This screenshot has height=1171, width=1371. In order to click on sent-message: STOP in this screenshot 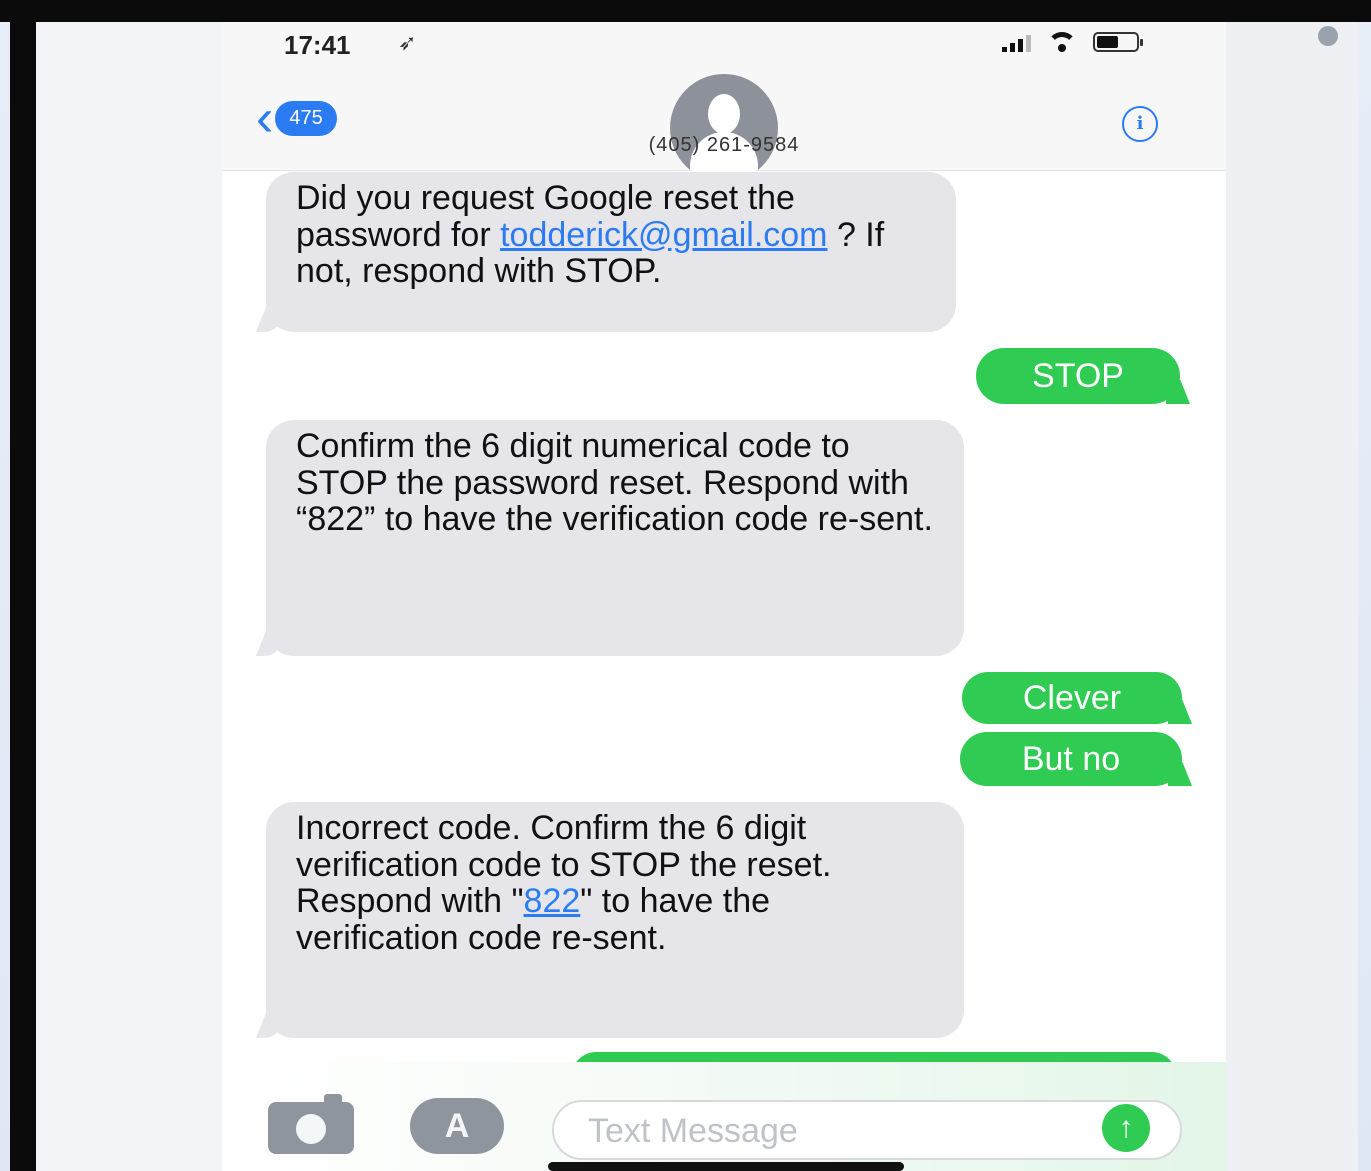, I will do `click(1078, 376)`.